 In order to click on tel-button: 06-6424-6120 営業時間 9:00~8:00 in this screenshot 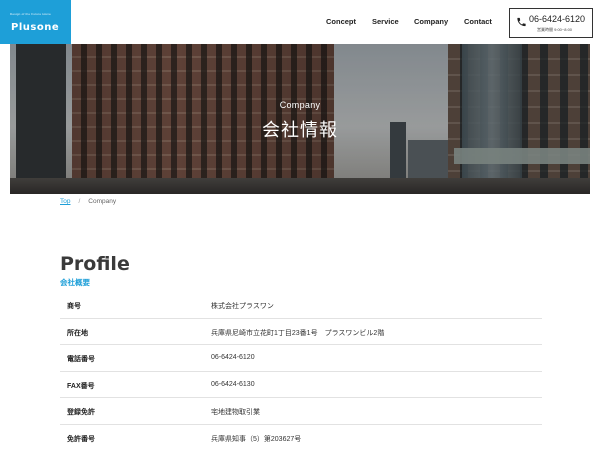, I will do `click(551, 23)`.